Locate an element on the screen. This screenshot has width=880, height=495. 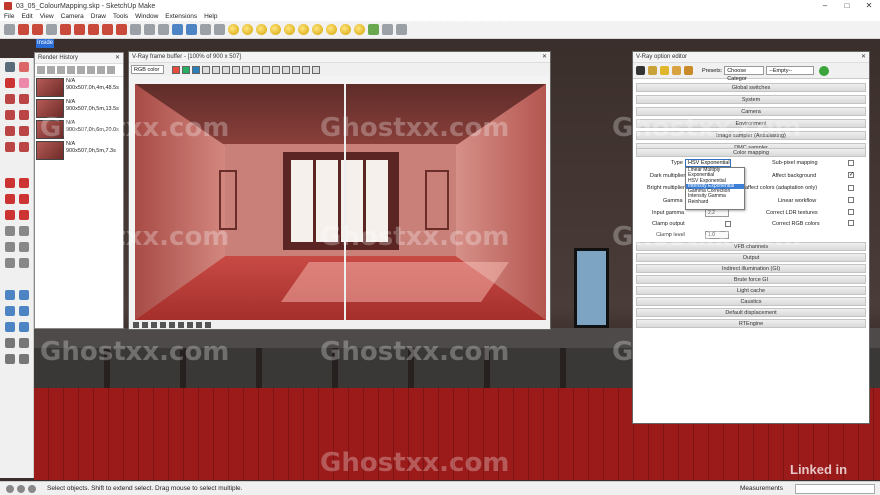
rollout-output: Output is located at coordinates (751, 257).